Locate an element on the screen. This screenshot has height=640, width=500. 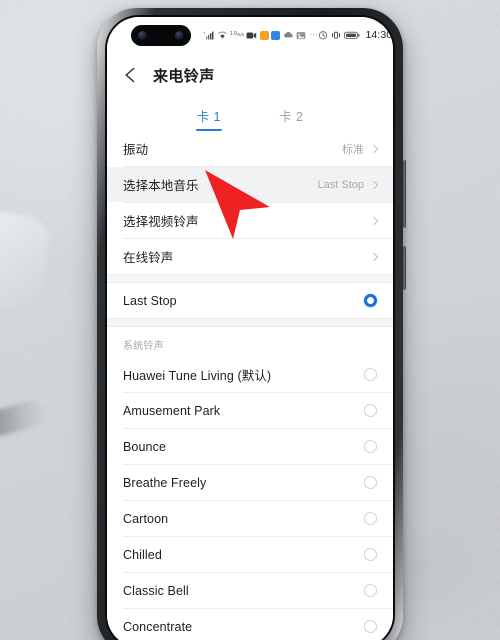
row-vibration-value: 标准 is located at coordinates (353, 149).